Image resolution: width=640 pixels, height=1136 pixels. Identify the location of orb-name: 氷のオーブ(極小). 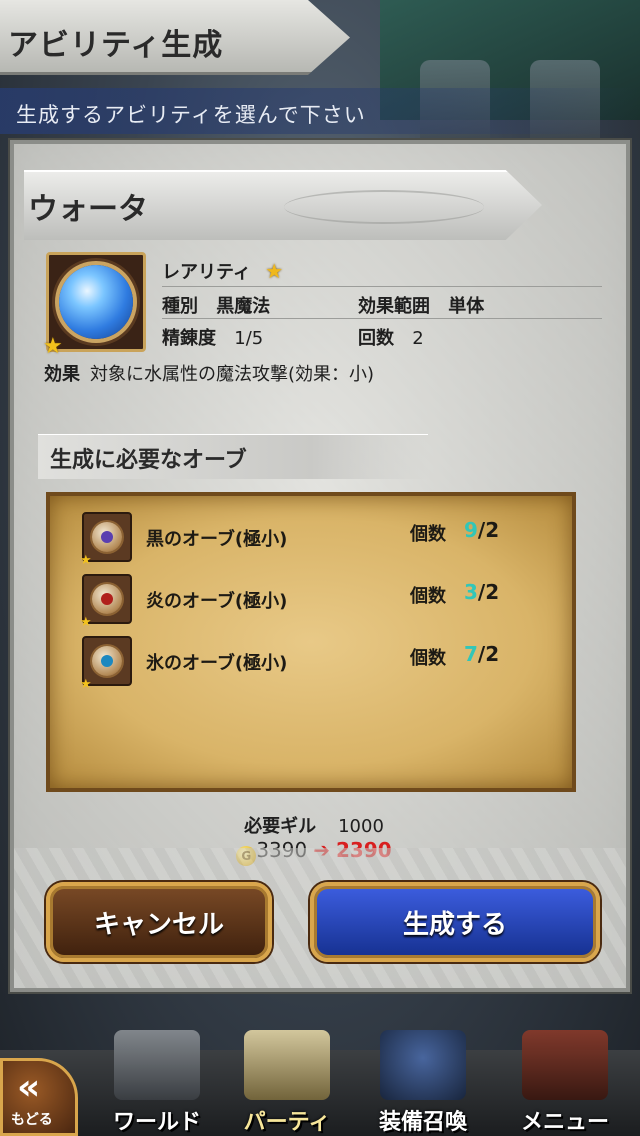
(217, 663).